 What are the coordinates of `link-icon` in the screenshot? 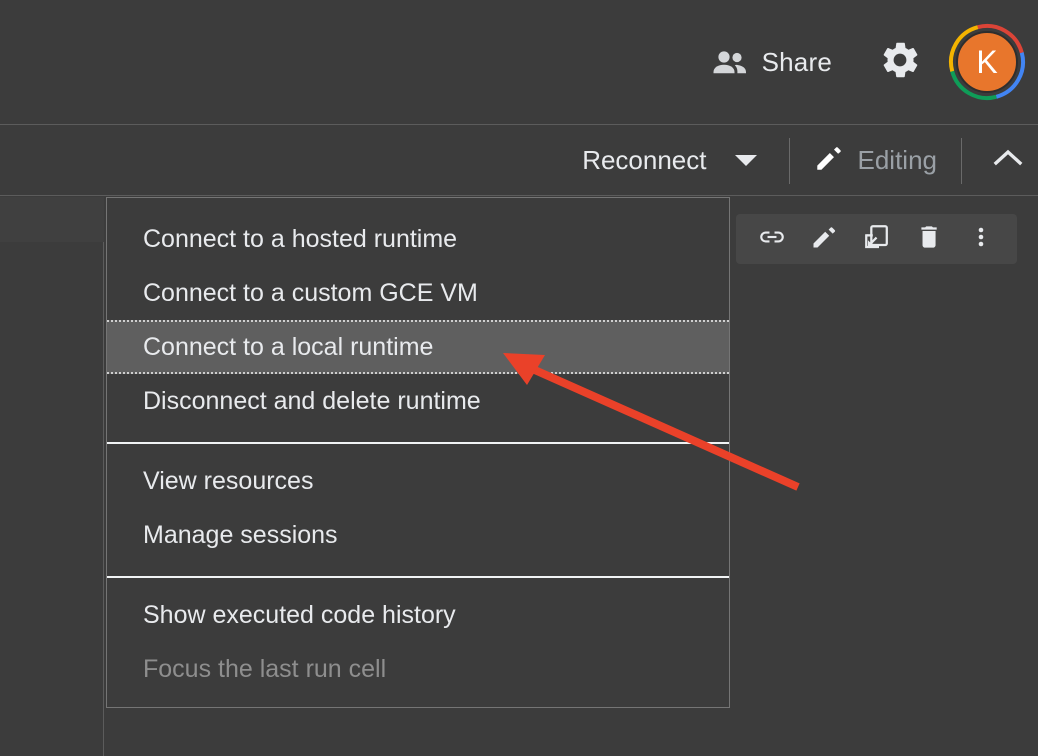 It's located at (772, 239).